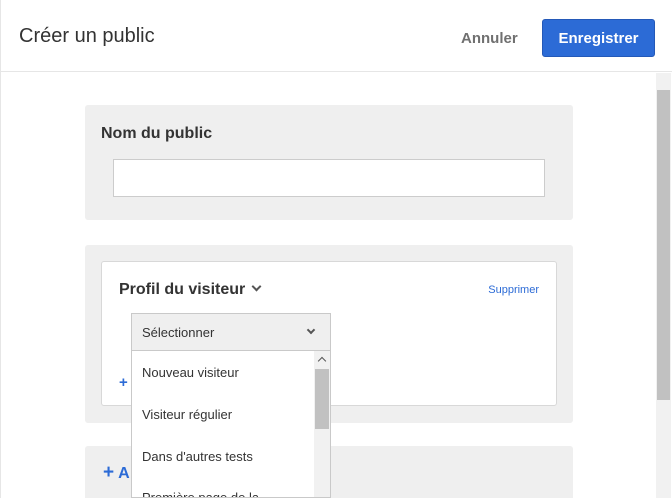 Image resolution: width=672 pixels, height=498 pixels. What do you see at coordinates (109, 472) in the screenshot?
I see `plus-icon: +` at bounding box center [109, 472].